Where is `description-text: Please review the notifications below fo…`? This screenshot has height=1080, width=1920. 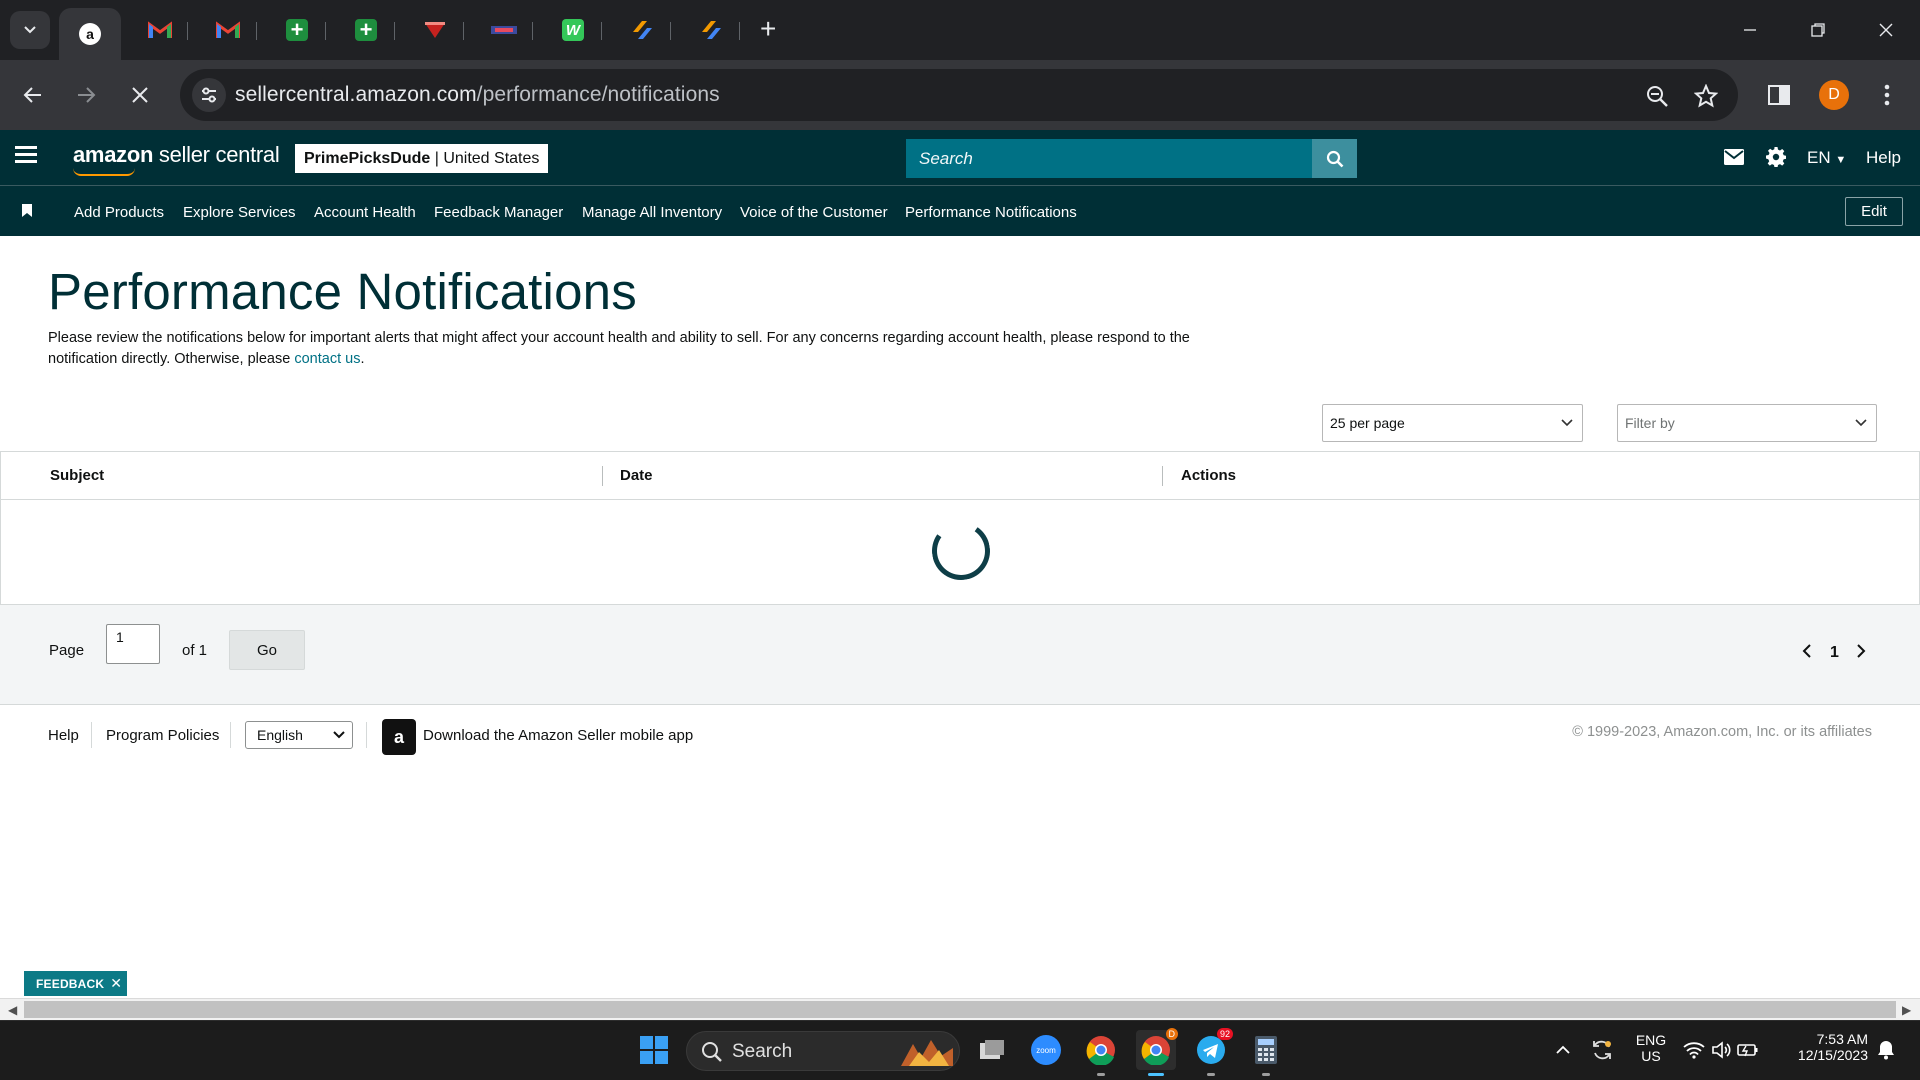 description-text: Please review the notifications below fo… is located at coordinates (619, 348).